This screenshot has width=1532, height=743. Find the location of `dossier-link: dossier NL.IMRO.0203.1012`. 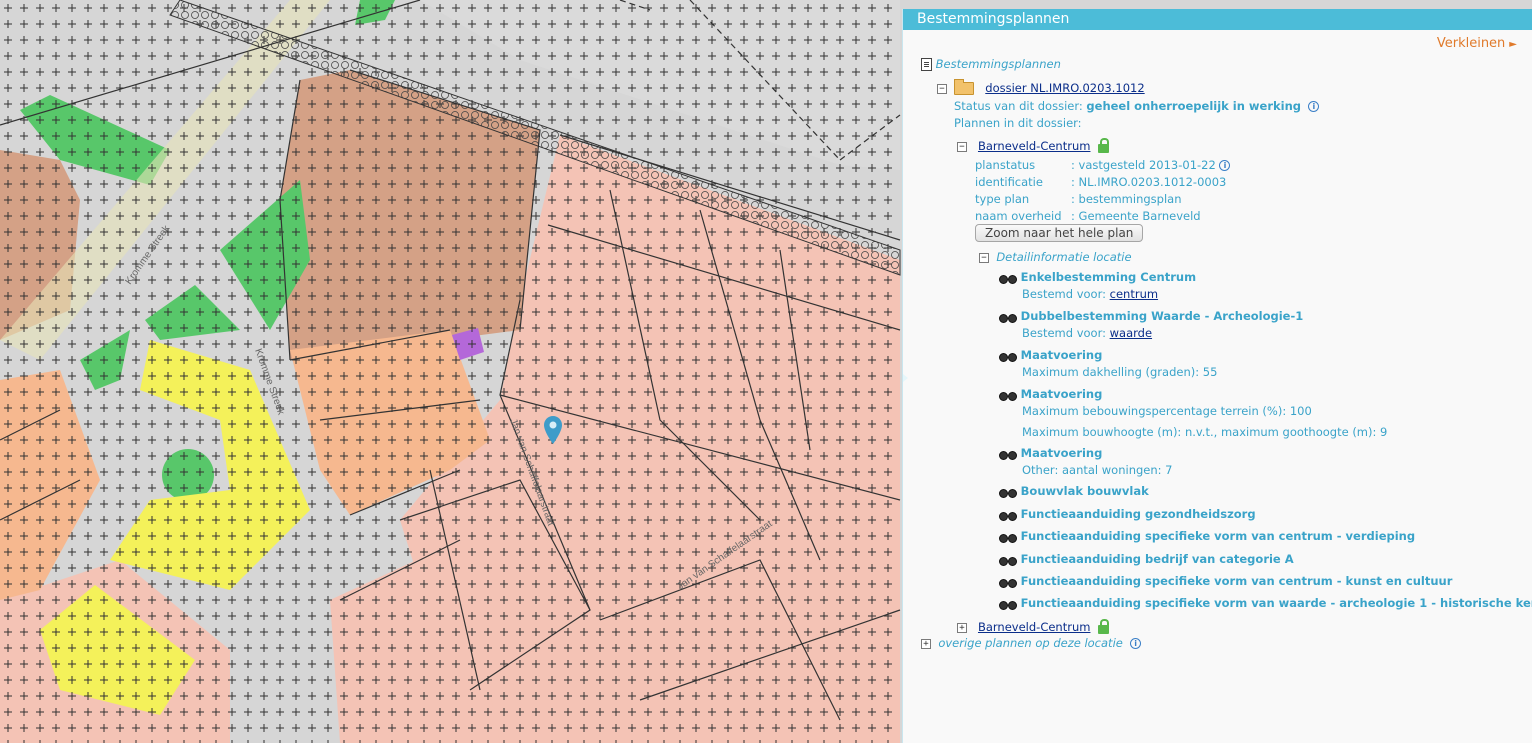

dossier-link: dossier NL.IMRO.0203.1012 is located at coordinates (1064, 88).